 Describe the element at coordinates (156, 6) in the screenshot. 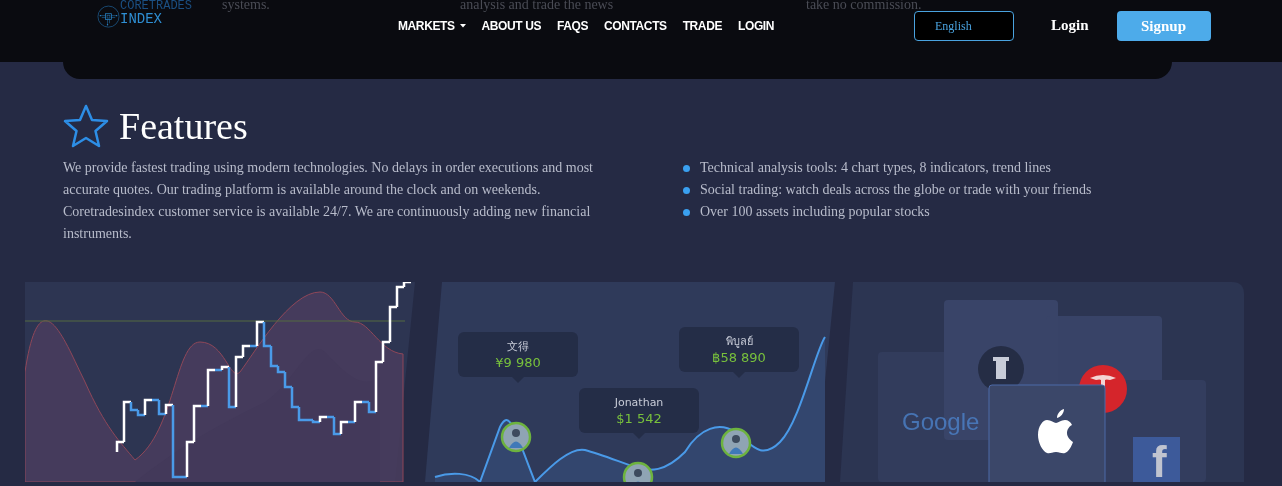

I see `logo-text: CORETRADES` at that location.